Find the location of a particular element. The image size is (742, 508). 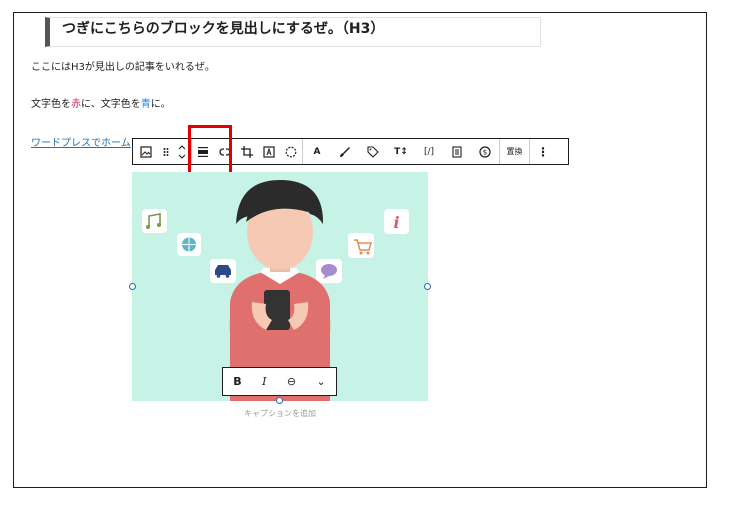

resize-handle-right is located at coordinates (427, 286).